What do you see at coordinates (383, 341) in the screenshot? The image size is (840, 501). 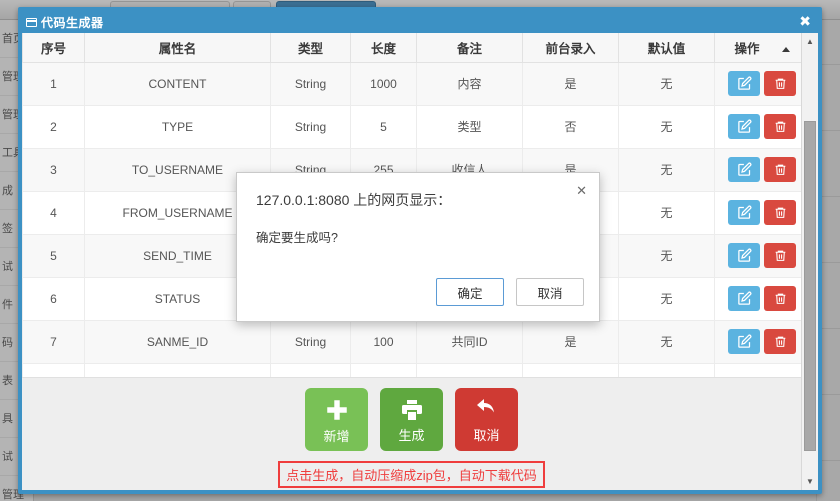 I see `cell-len: 100` at bounding box center [383, 341].